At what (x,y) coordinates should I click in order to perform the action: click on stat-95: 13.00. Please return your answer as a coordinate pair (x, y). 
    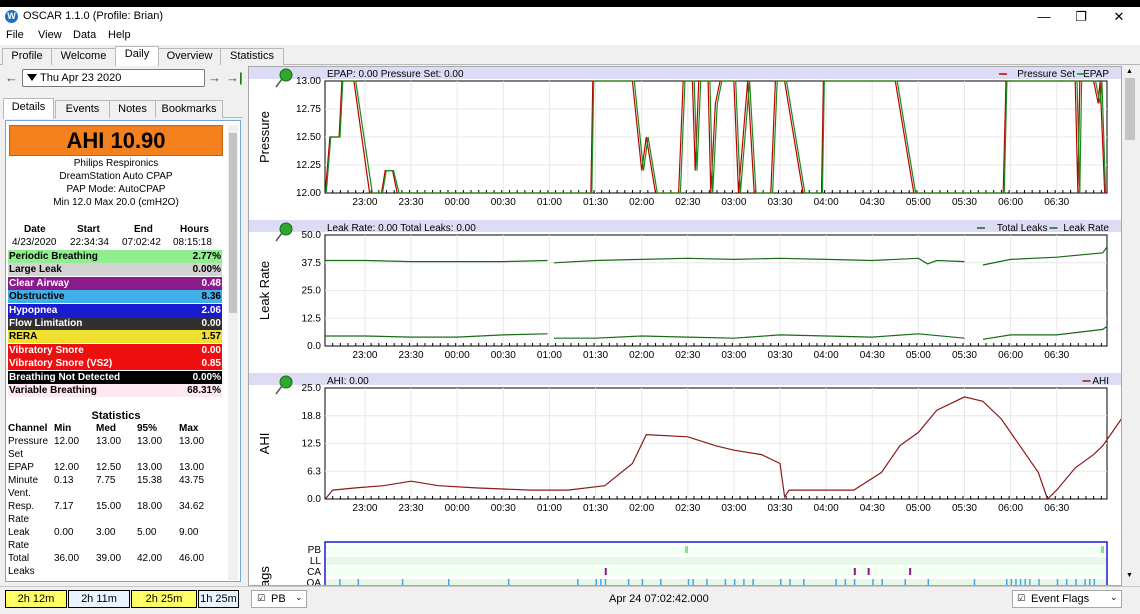
    Looking at the image, I should click on (150, 441).